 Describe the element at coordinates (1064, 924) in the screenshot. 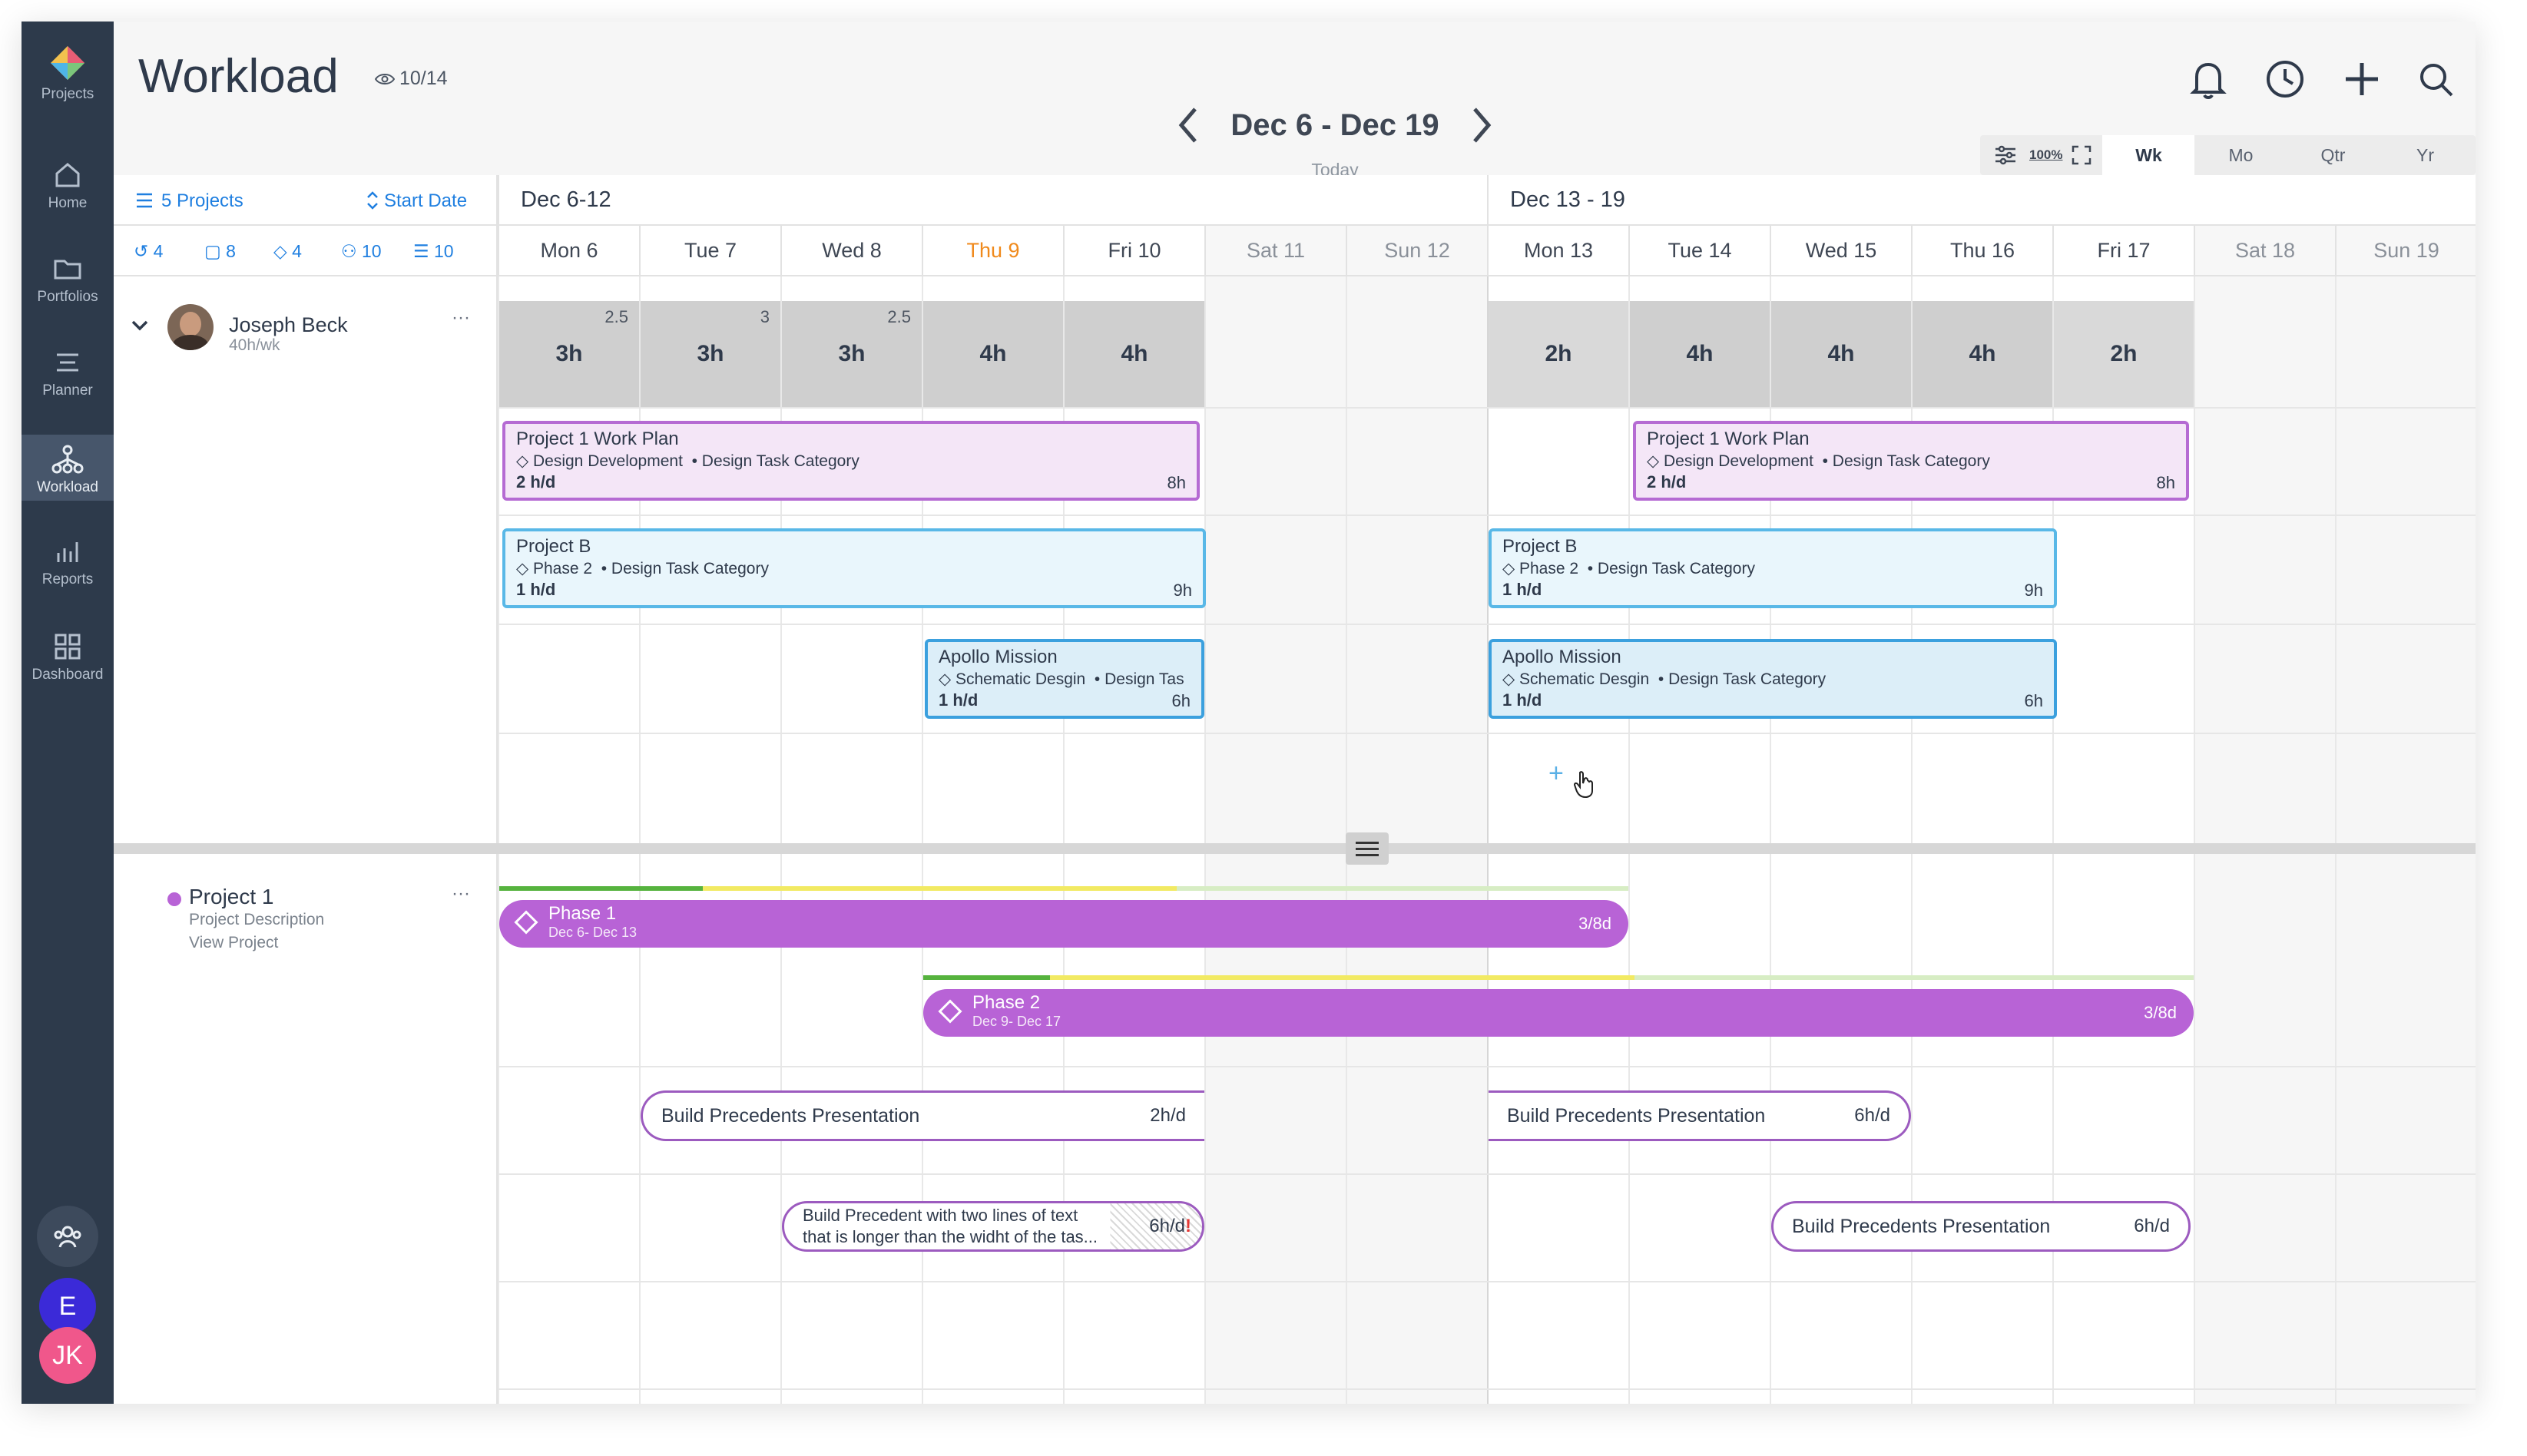

I see `phase-bar: Phase 1 Dec 6- Dec 13 3/8d` at that location.